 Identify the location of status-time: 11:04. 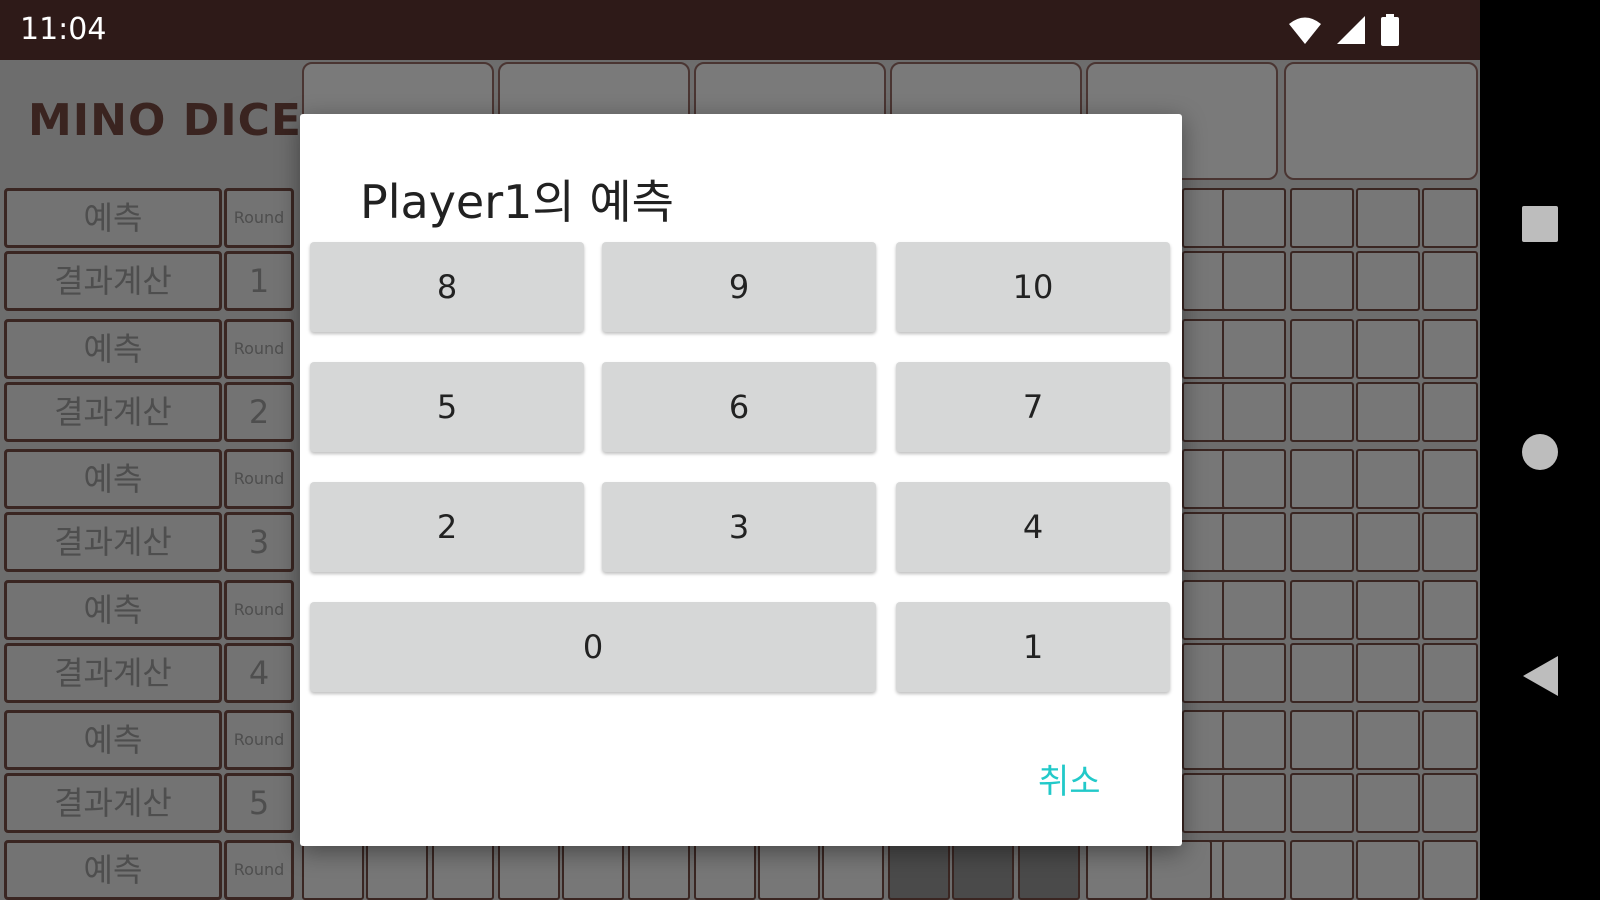
(63, 29).